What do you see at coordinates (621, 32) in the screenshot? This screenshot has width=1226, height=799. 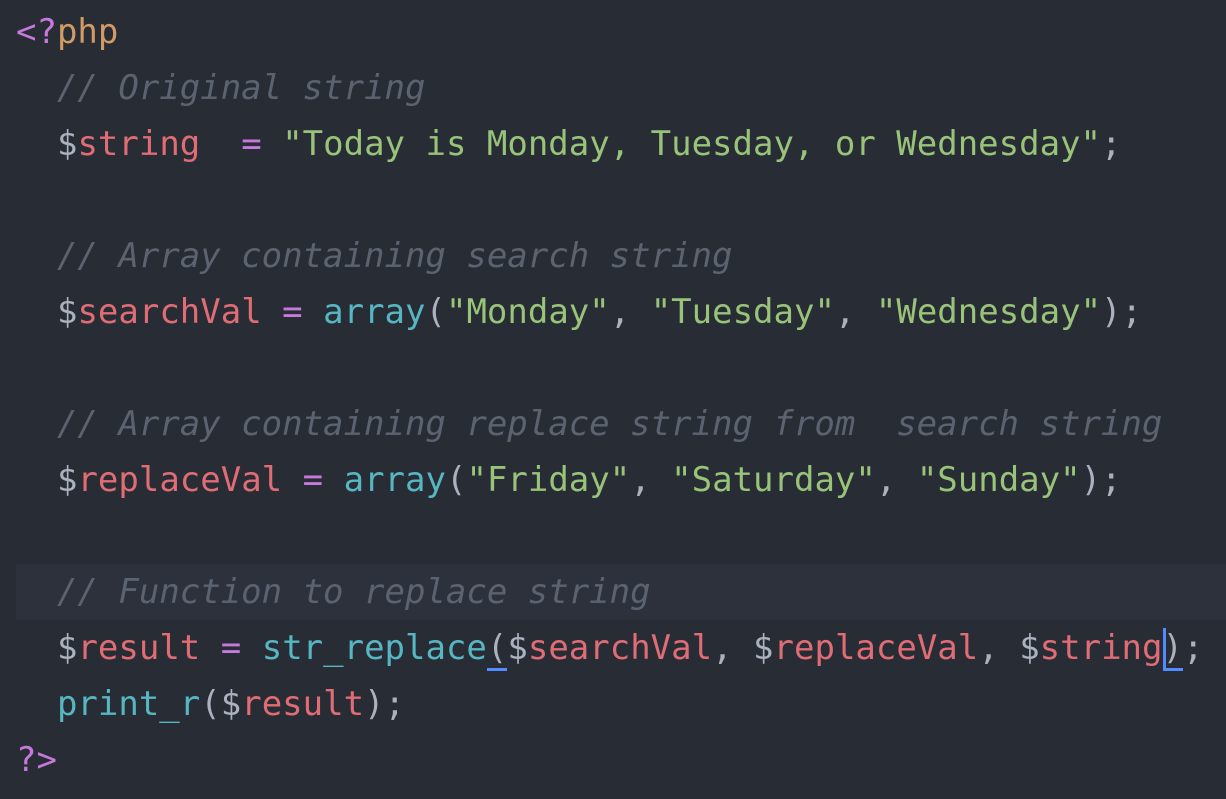 I see `code-line: <?php` at bounding box center [621, 32].